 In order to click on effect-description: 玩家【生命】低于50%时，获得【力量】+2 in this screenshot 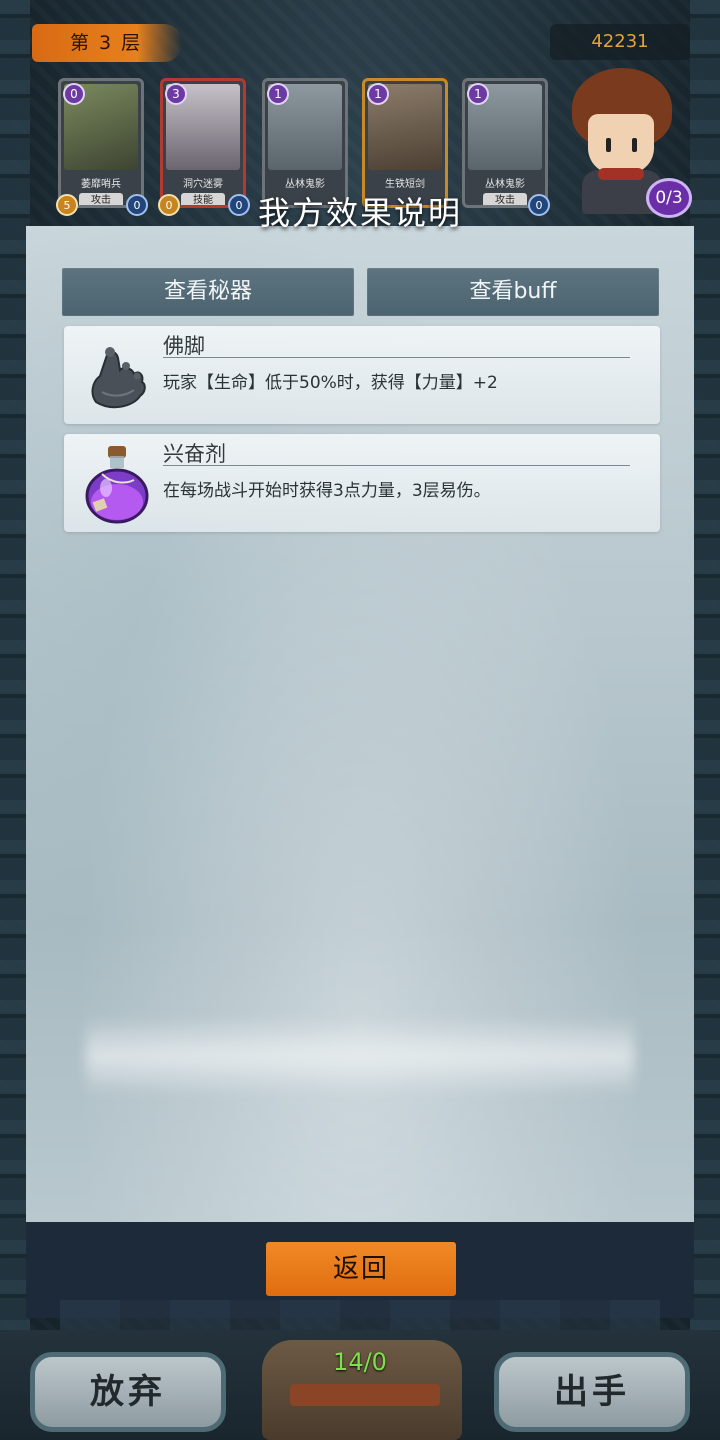, I will do `click(330, 383)`.